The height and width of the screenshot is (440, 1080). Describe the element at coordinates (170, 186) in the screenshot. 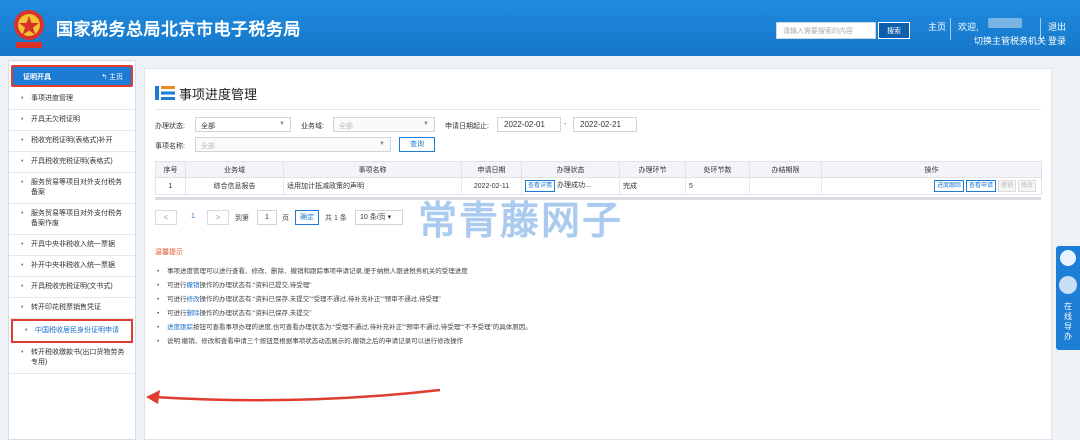

I see `cell-index: 1` at that location.